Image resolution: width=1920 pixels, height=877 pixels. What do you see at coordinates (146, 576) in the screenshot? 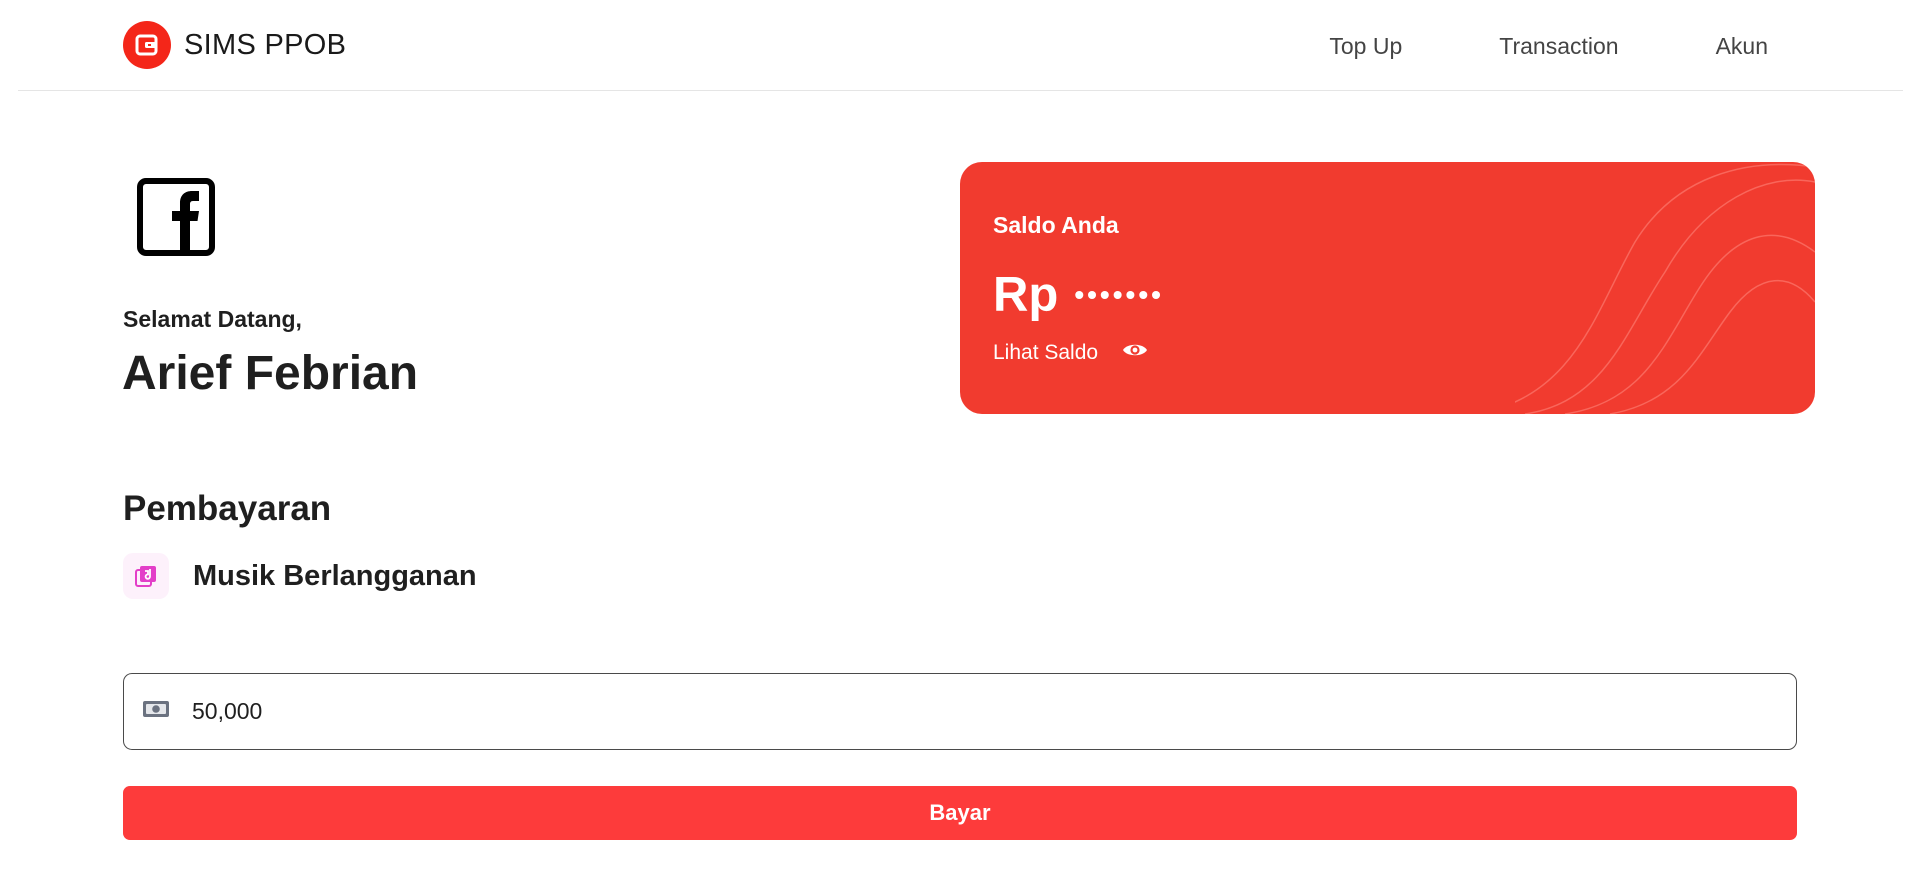
I see `music-icon` at bounding box center [146, 576].